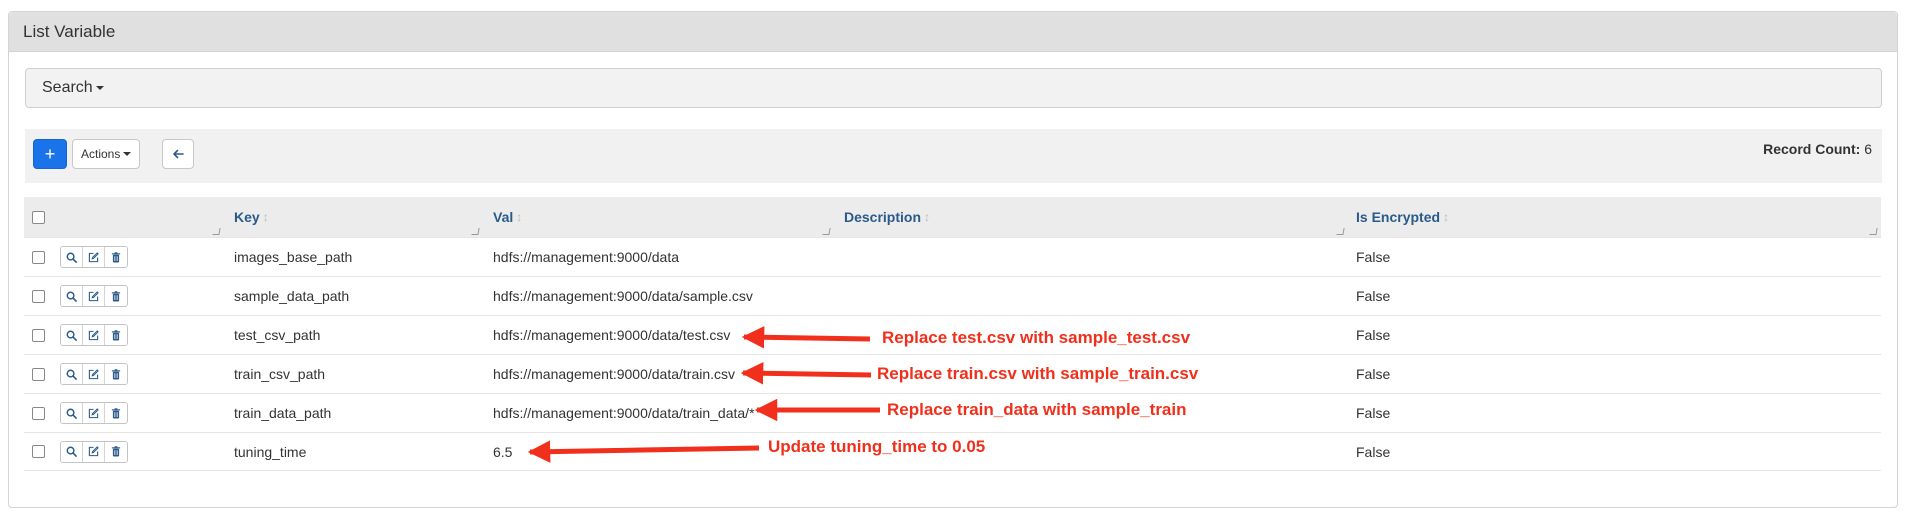  Describe the element at coordinates (503, 217) in the screenshot. I see `column-header-val-label: Val` at that location.